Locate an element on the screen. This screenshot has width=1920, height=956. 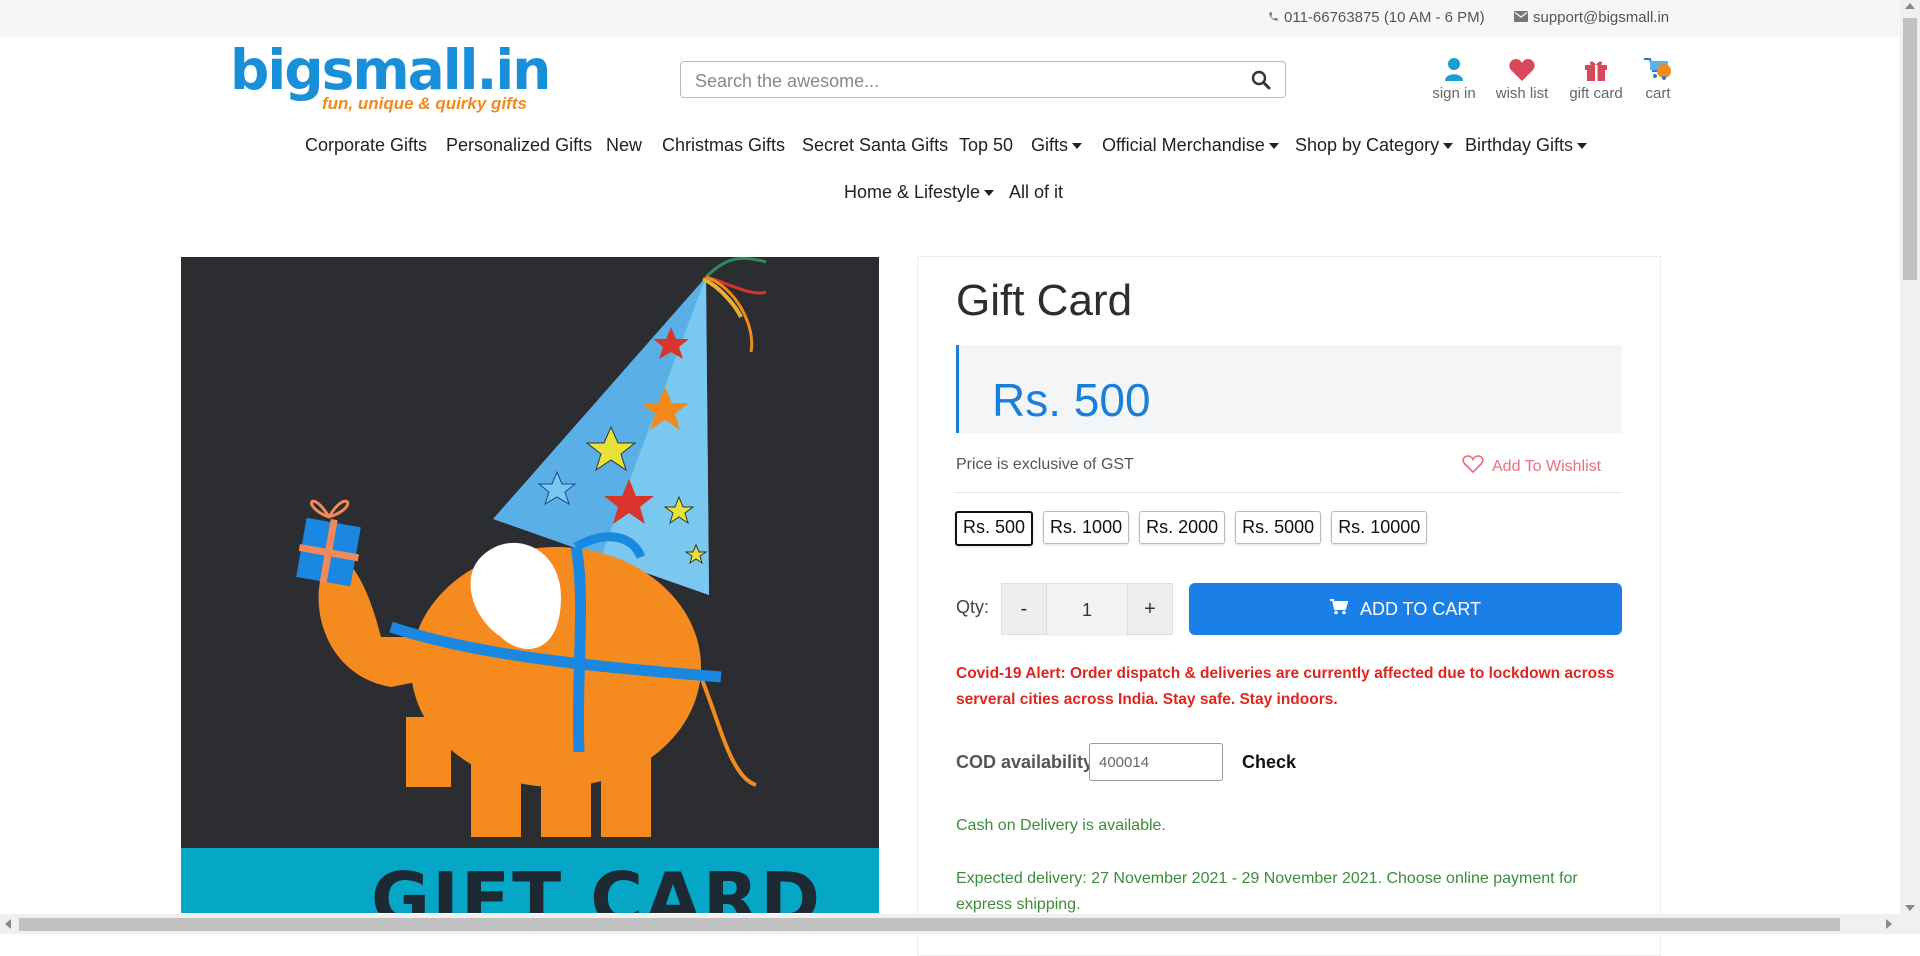
nav-label: Official Merchandise is located at coordinates (1183, 145).